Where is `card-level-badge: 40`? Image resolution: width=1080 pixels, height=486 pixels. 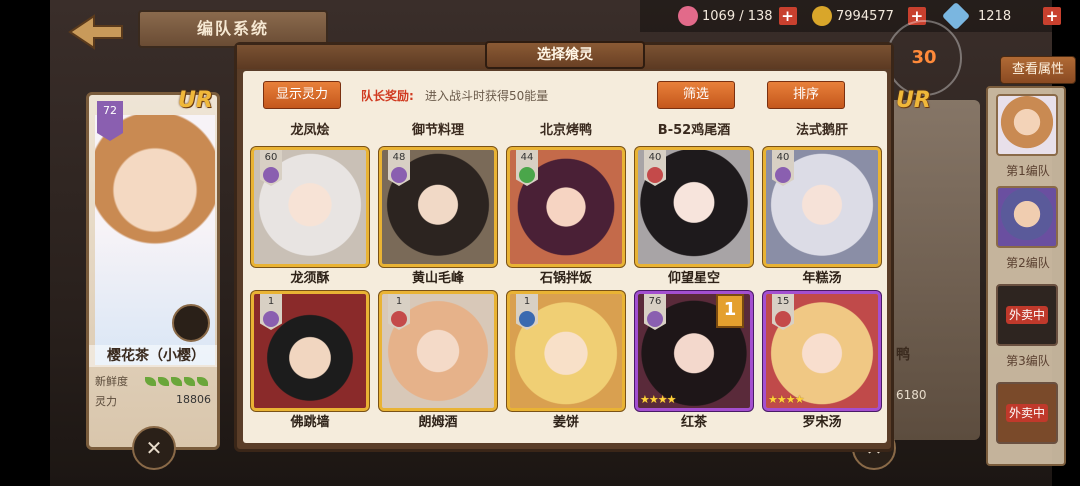
card-level-badge: 40 is located at coordinates (655, 168).